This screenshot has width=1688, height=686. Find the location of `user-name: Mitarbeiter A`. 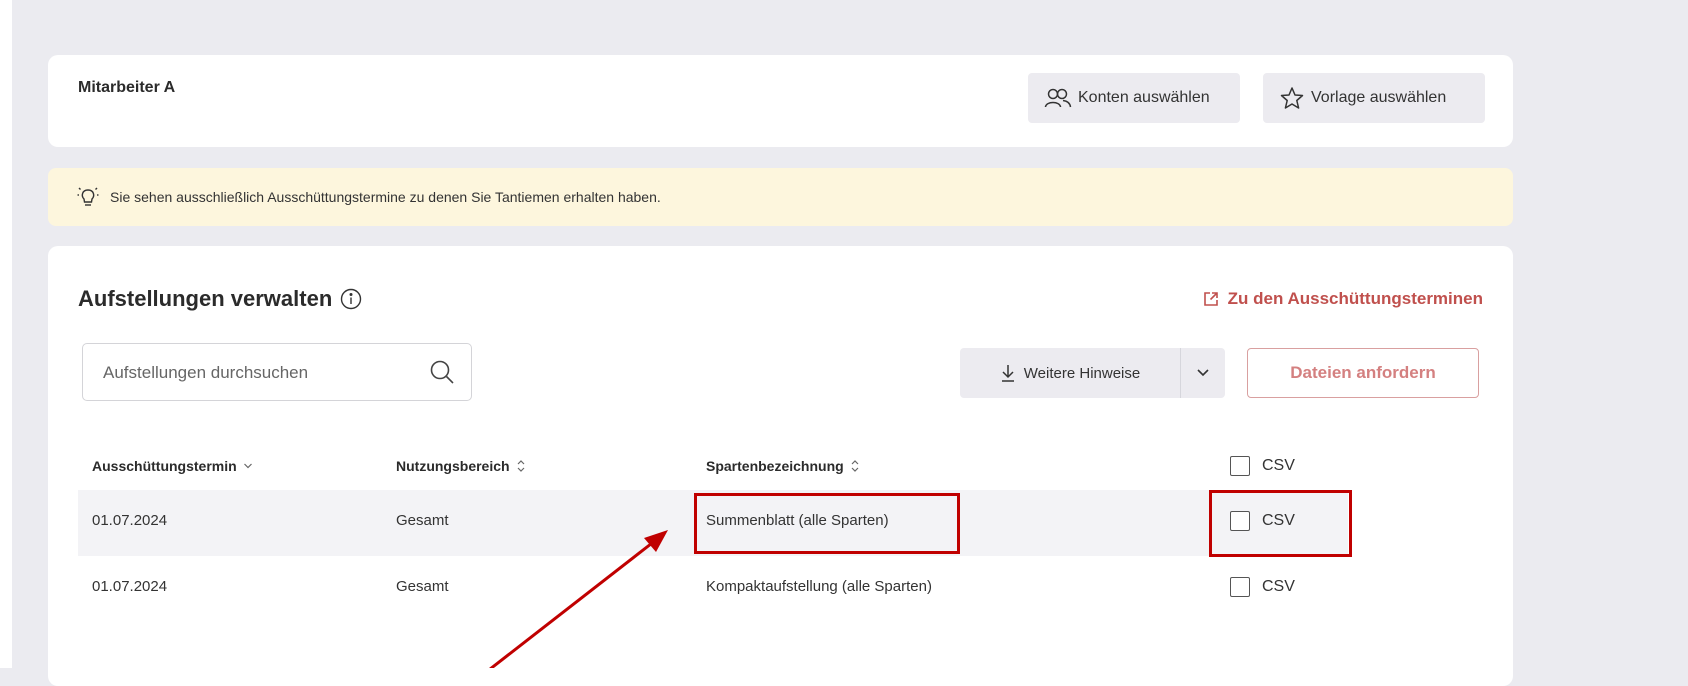

user-name: Mitarbeiter A is located at coordinates (127, 87).